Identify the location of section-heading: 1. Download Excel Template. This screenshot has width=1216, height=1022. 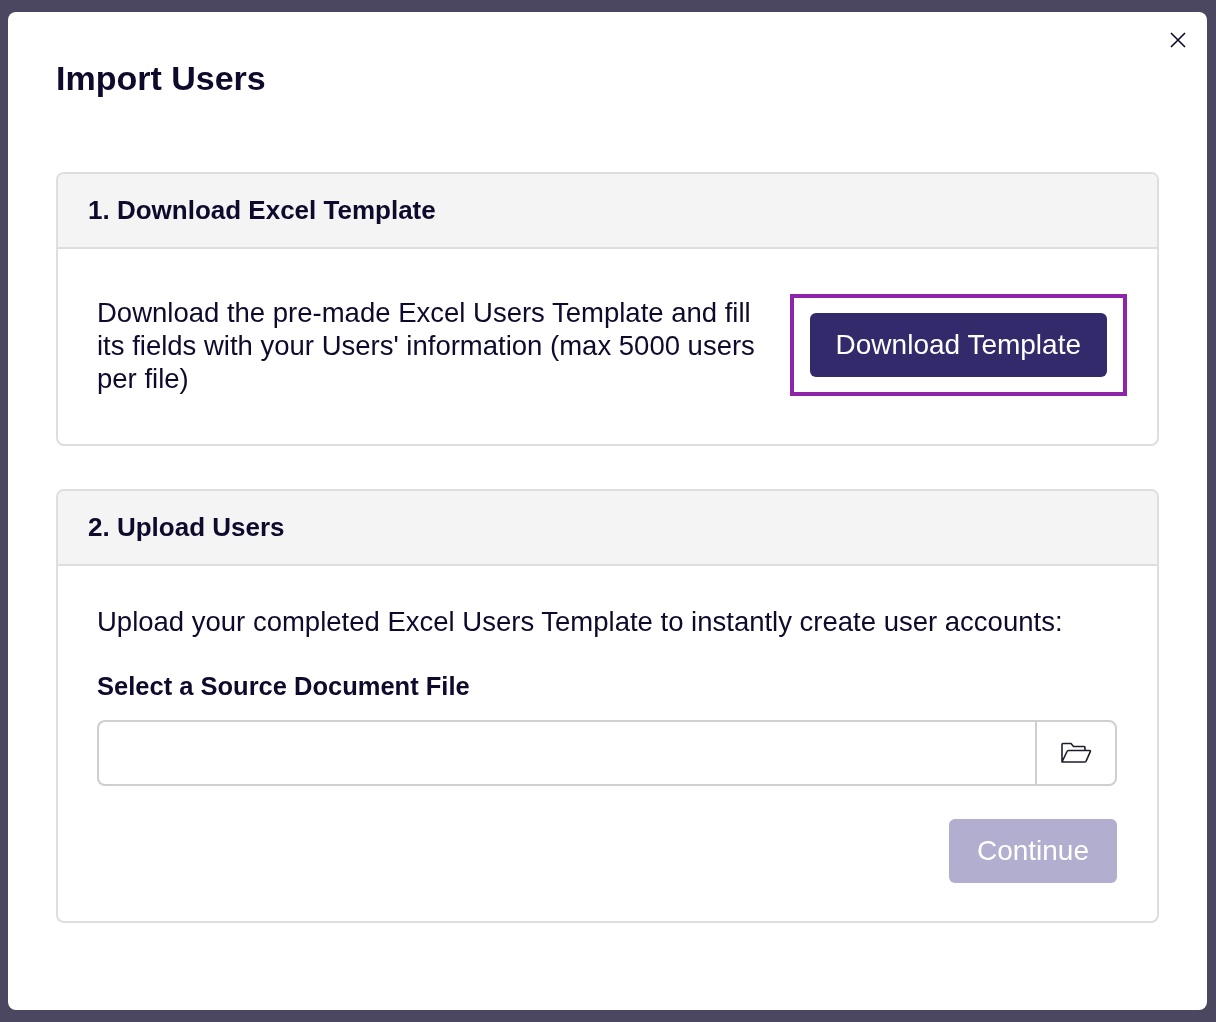
(262, 210).